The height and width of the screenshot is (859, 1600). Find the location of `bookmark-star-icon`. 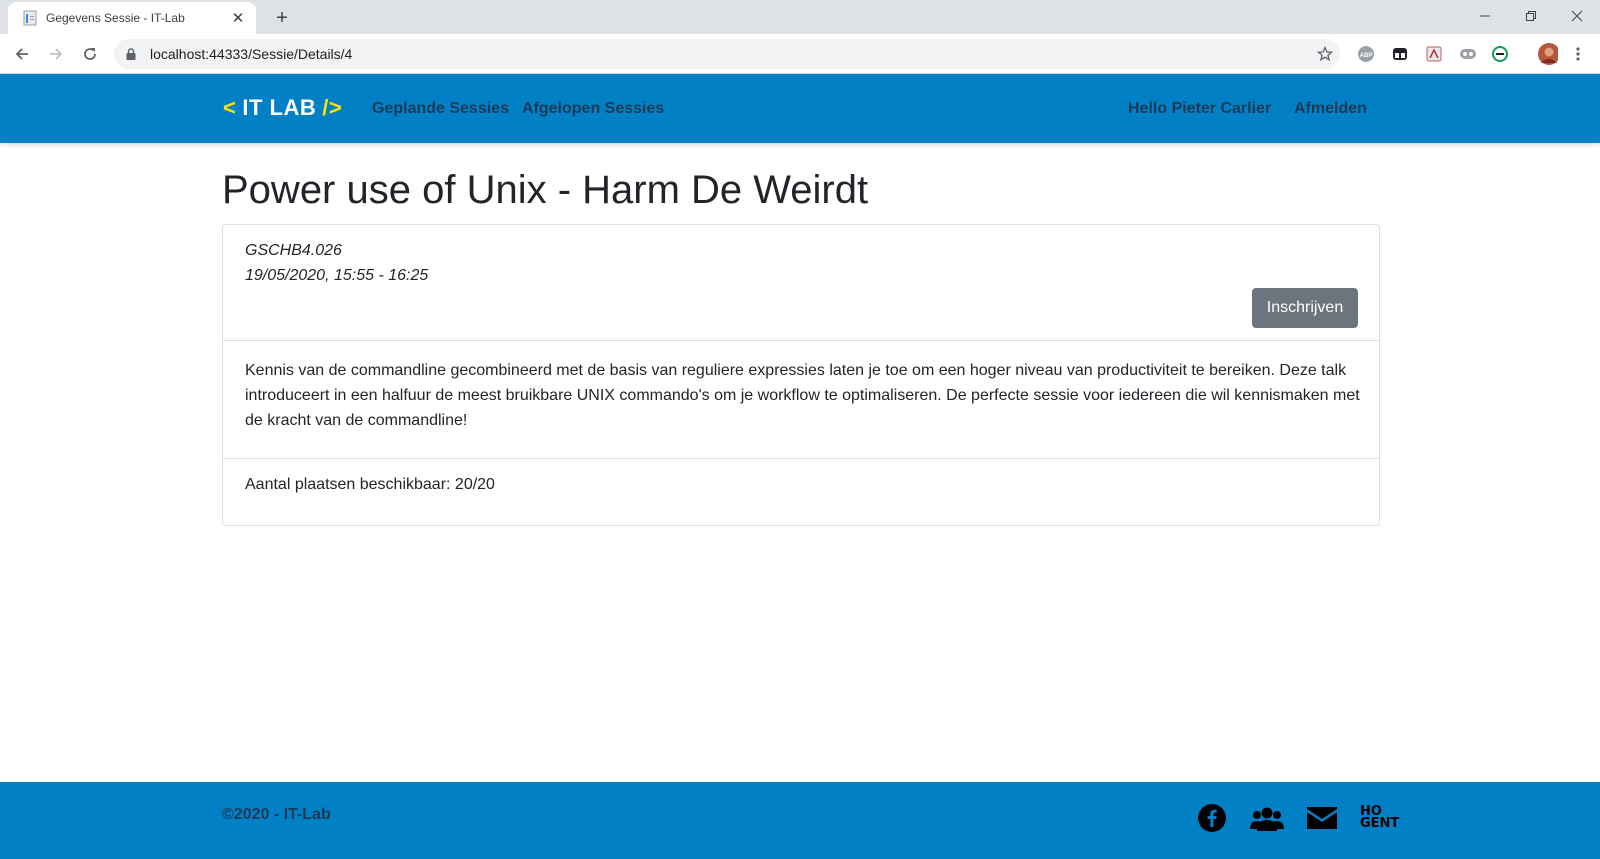

bookmark-star-icon is located at coordinates (1325, 54).